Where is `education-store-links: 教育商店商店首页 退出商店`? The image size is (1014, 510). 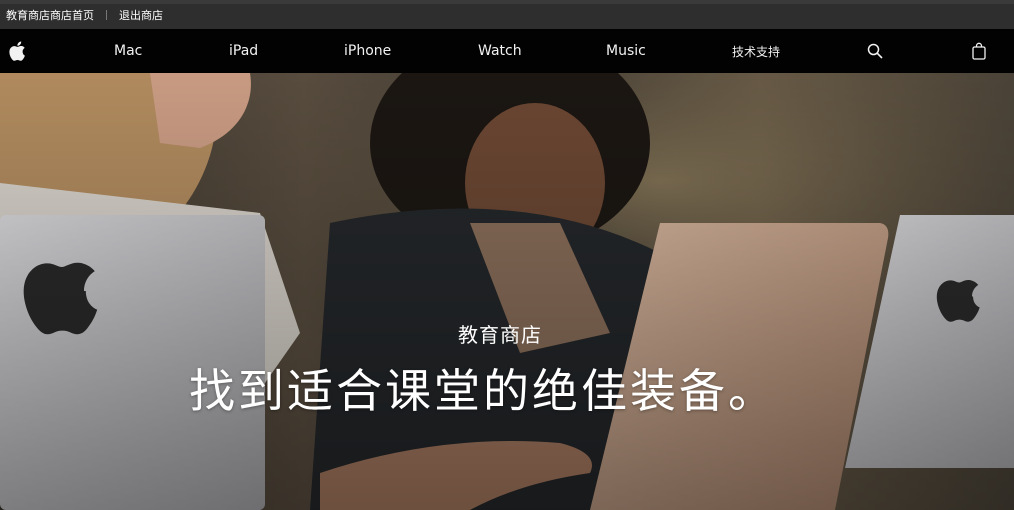
education-store-links: 教育商店商店首页 退出商店 is located at coordinates (84, 14).